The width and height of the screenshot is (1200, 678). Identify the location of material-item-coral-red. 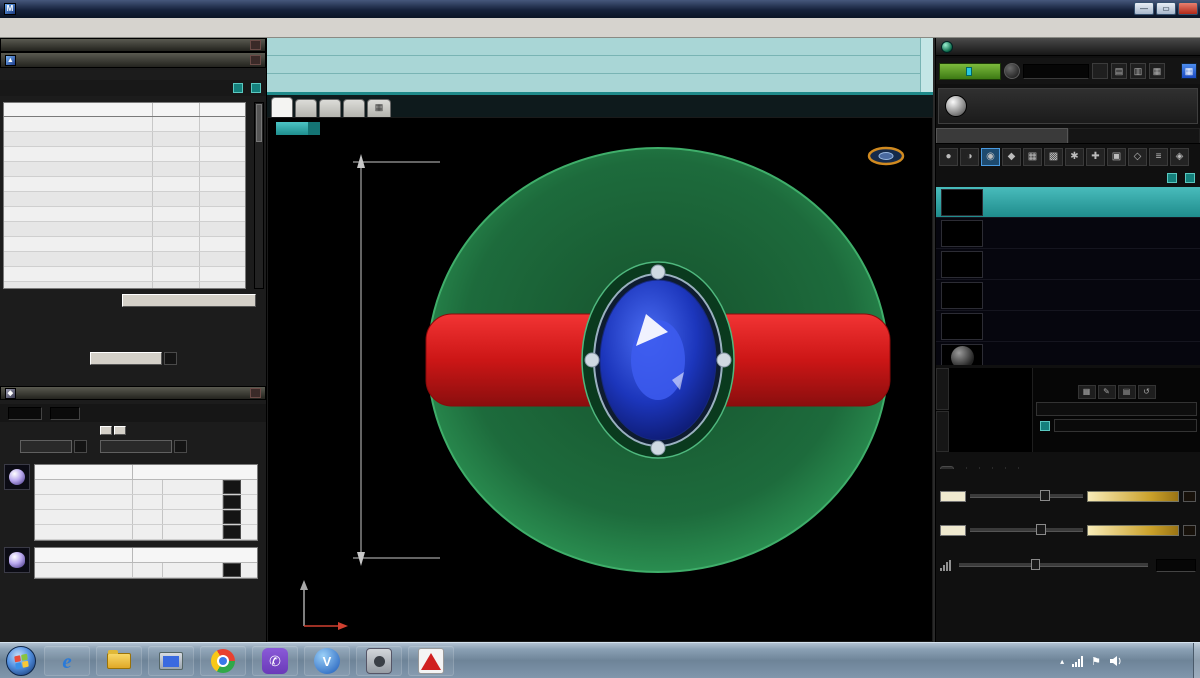
(1068, 295).